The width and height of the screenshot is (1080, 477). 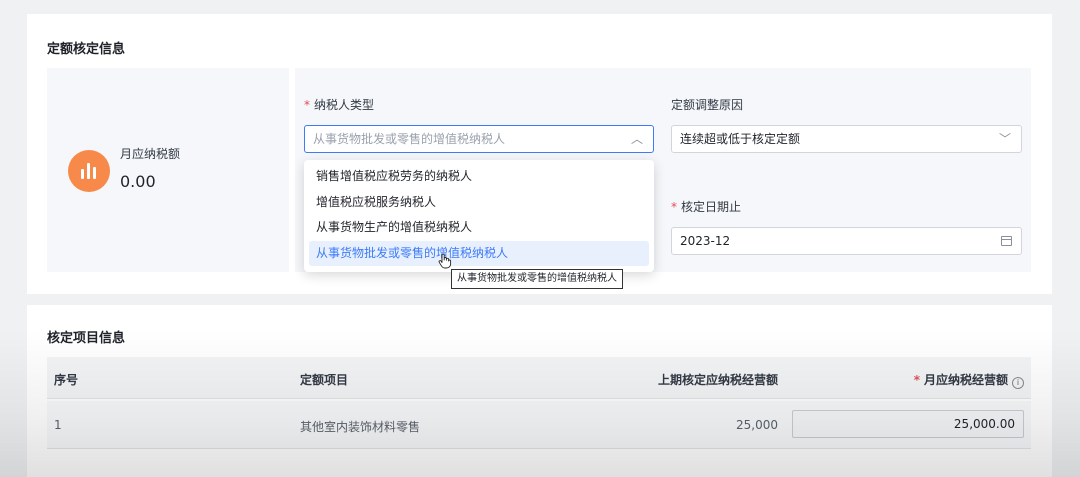 What do you see at coordinates (66, 380) in the screenshot?
I see `col-index: 序号` at bounding box center [66, 380].